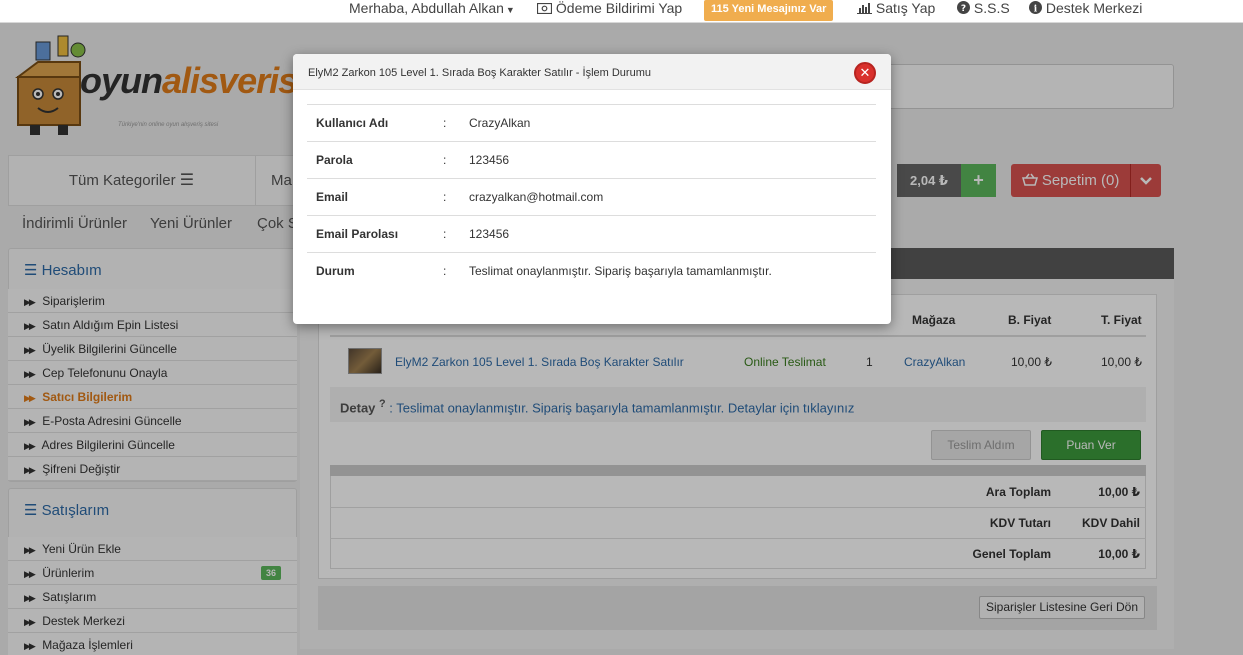 This screenshot has width=1243, height=655. I want to click on info-icon: i, so click(1035, 7).